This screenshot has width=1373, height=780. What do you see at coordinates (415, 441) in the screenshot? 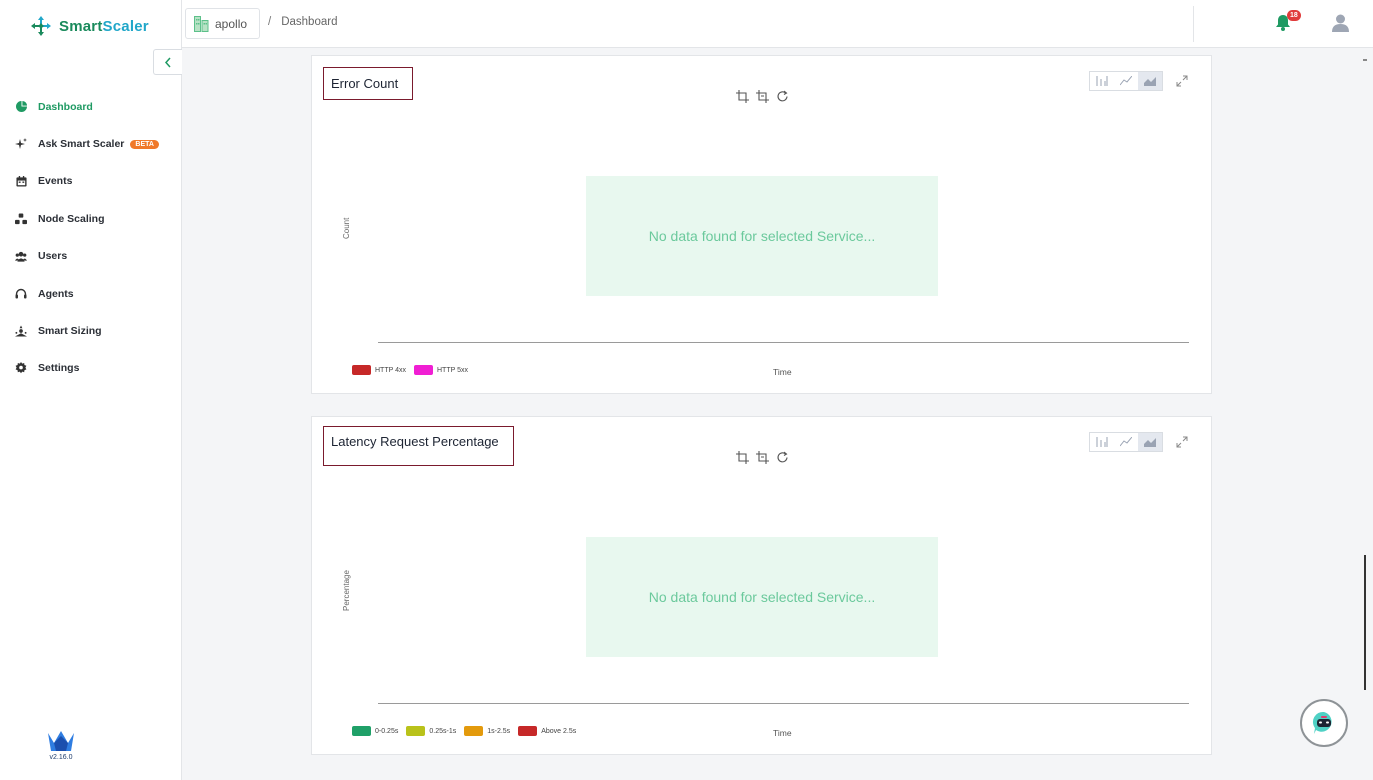
I see `card-title: Latency Request Percentage` at bounding box center [415, 441].